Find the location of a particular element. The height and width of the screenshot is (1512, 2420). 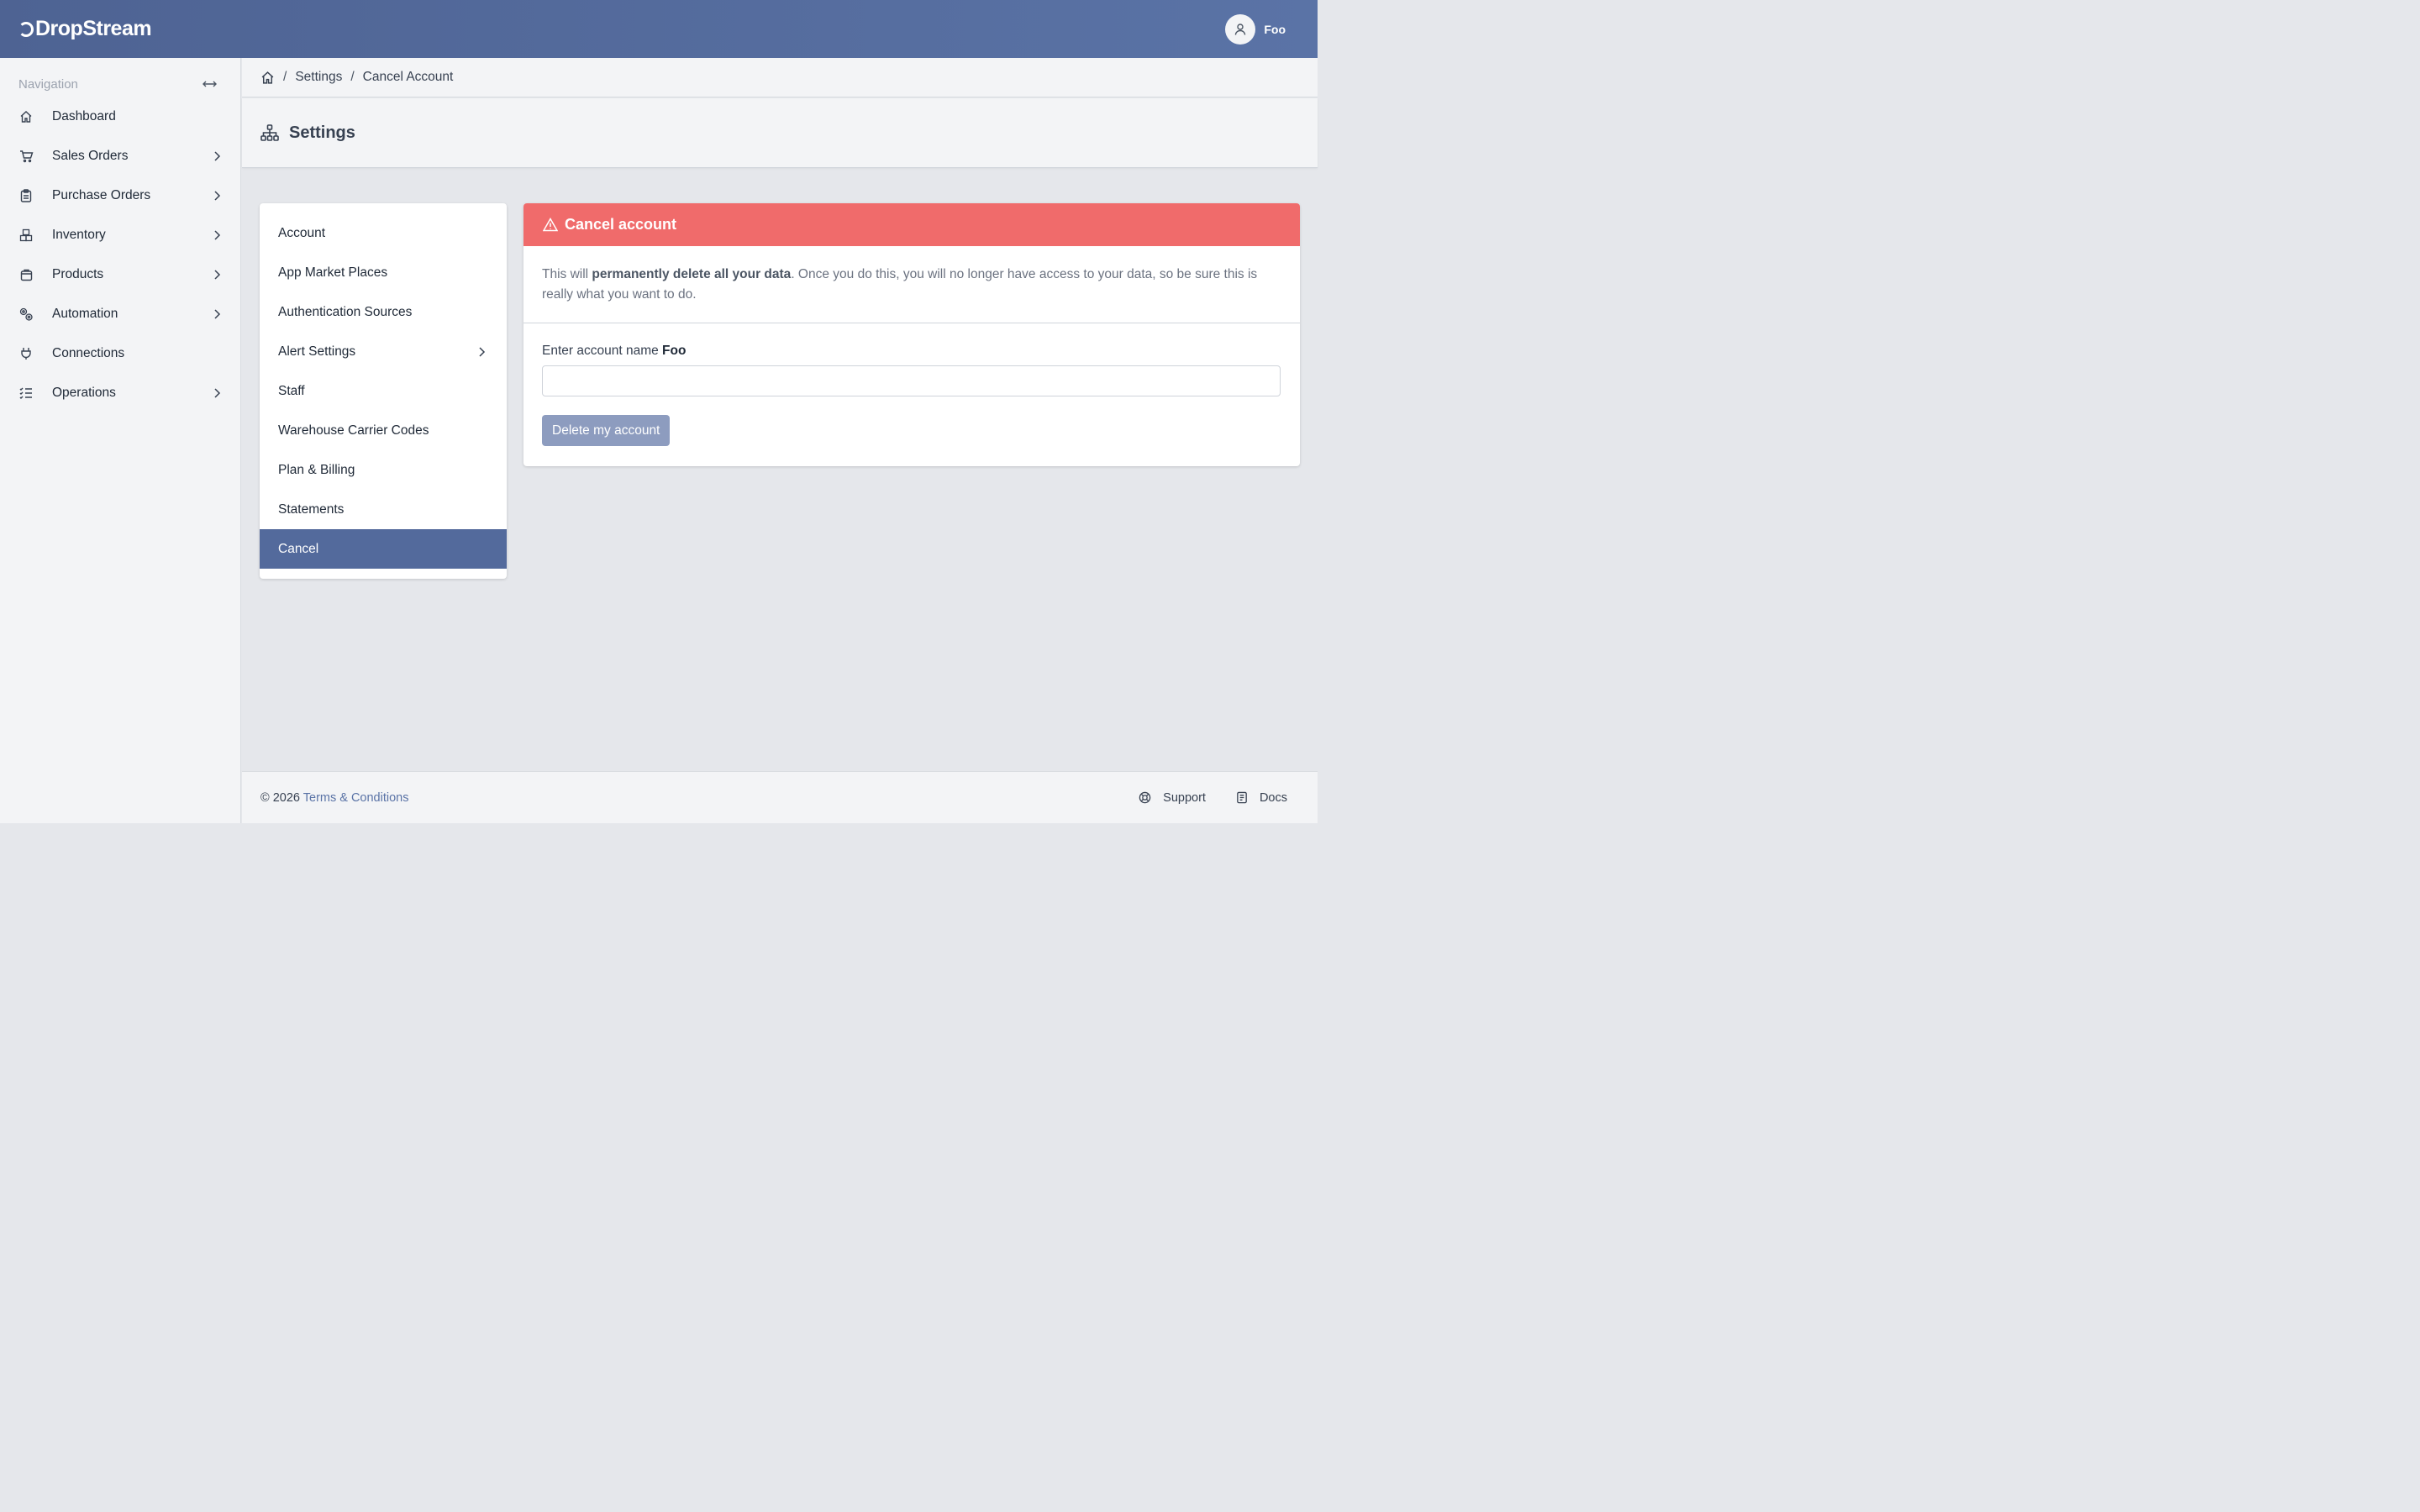

sidebar-heading: Navigation is located at coordinates (48, 84).